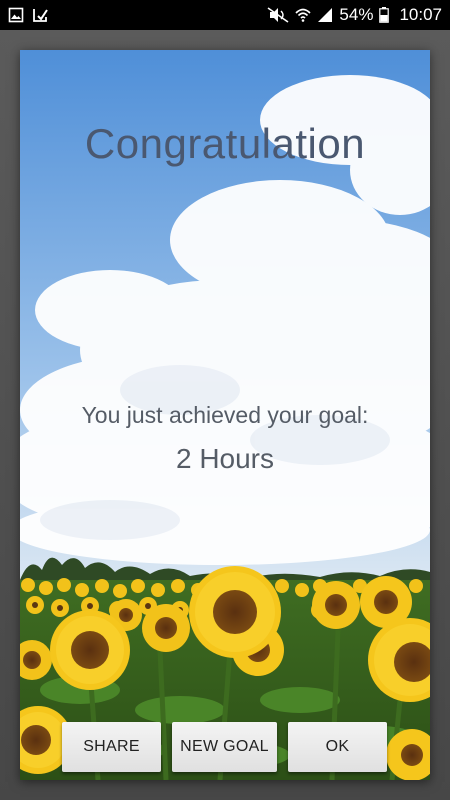 The image size is (450, 800). I want to click on new-goal-button: NEW GOAL, so click(224, 747).